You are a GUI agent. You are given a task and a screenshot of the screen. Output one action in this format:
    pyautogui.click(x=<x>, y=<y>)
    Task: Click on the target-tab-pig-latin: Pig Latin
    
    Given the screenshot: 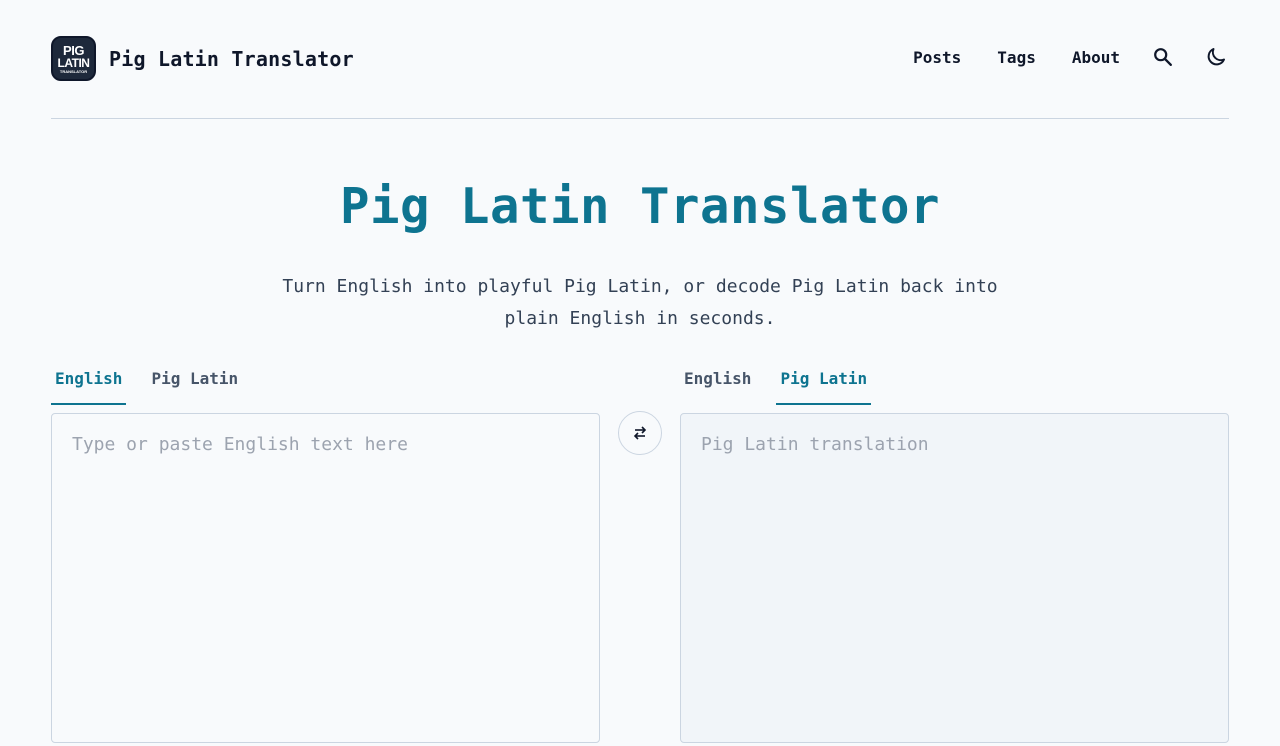 What is the action you would take?
    pyautogui.click(x=824, y=382)
    